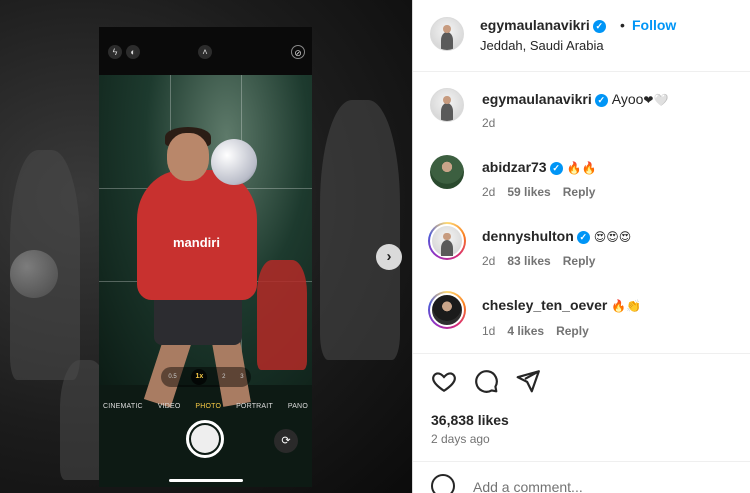 This screenshot has height=493, width=750. What do you see at coordinates (654, 25) in the screenshot?
I see `follow-button: Follow` at bounding box center [654, 25].